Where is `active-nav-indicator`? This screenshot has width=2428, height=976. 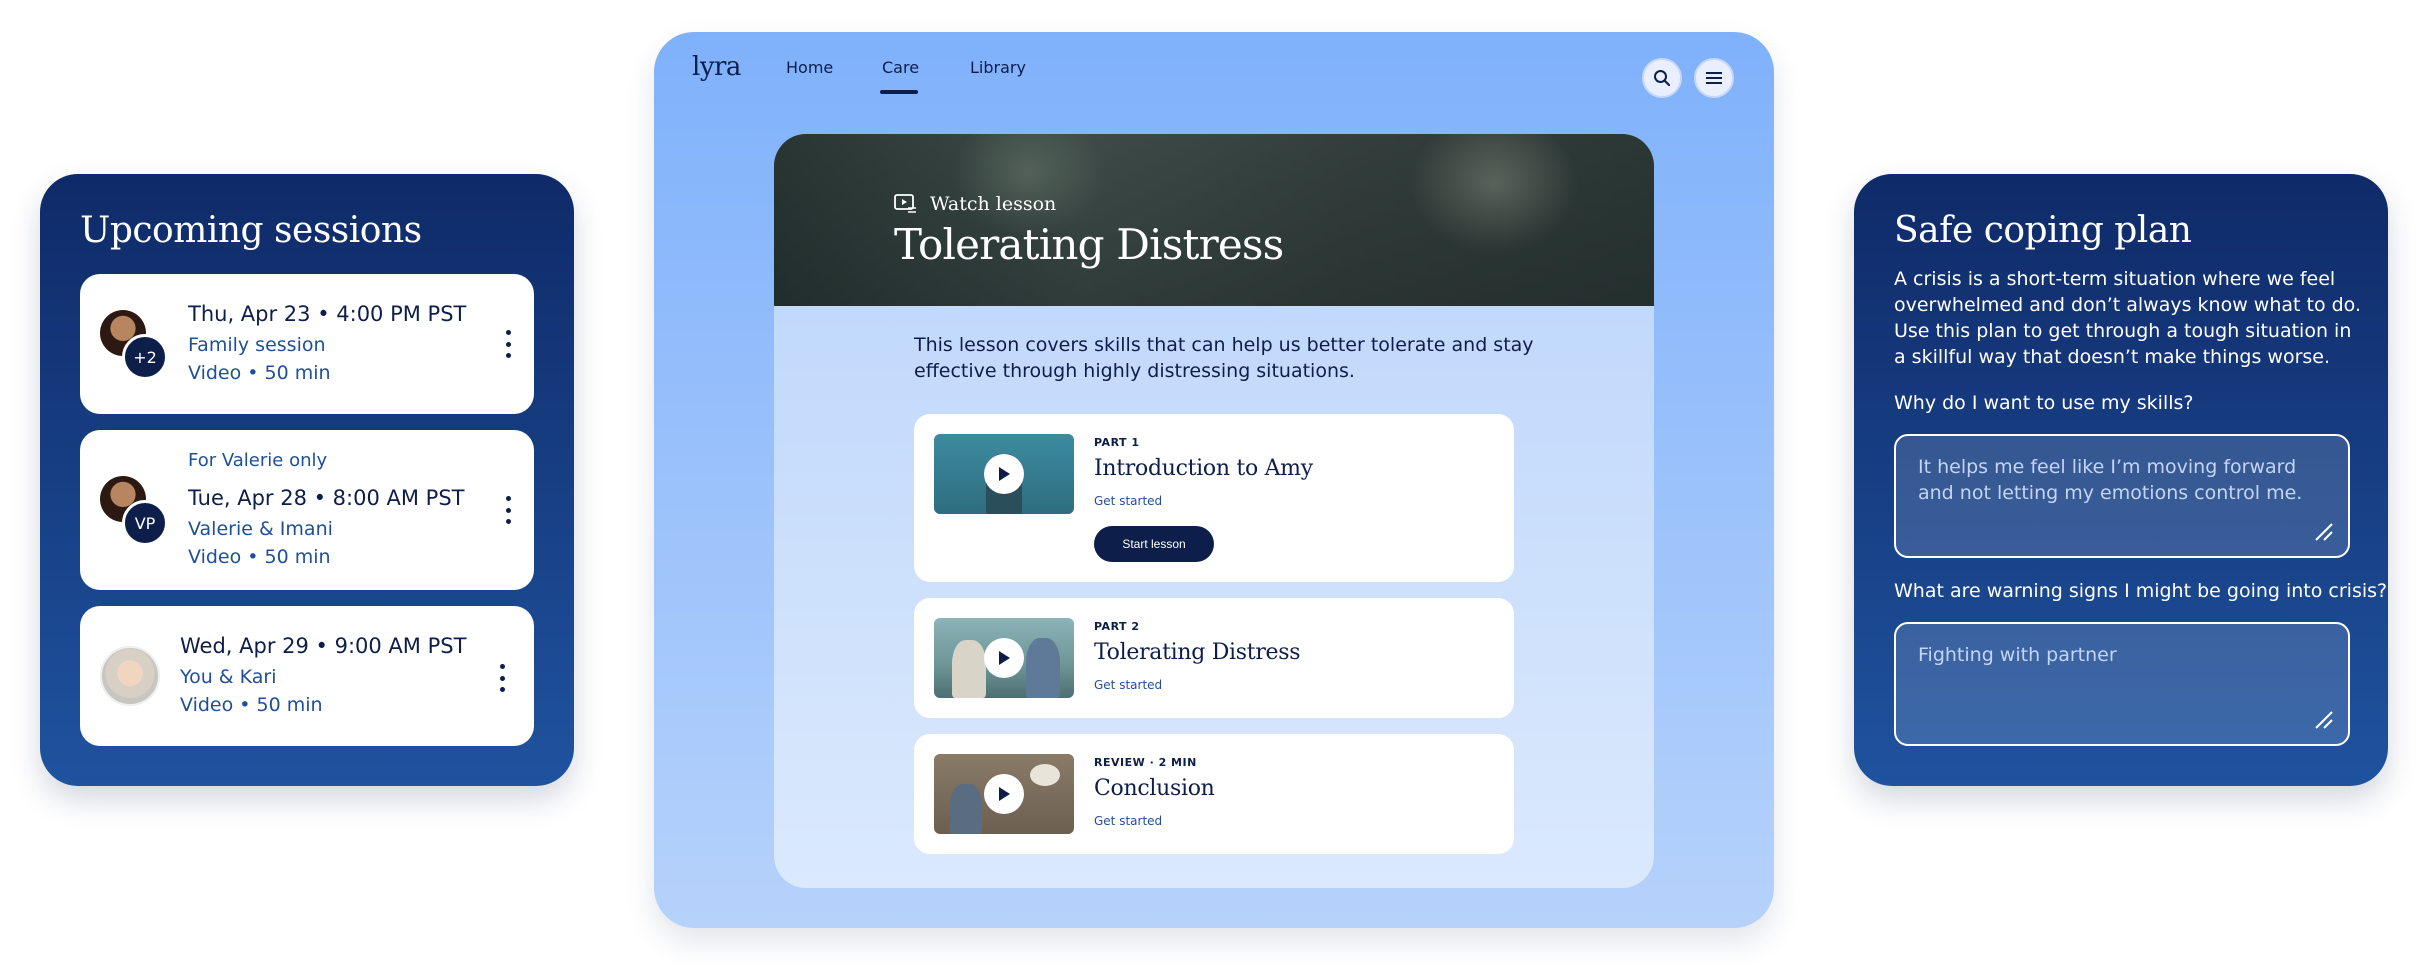
active-nav-indicator is located at coordinates (899, 92).